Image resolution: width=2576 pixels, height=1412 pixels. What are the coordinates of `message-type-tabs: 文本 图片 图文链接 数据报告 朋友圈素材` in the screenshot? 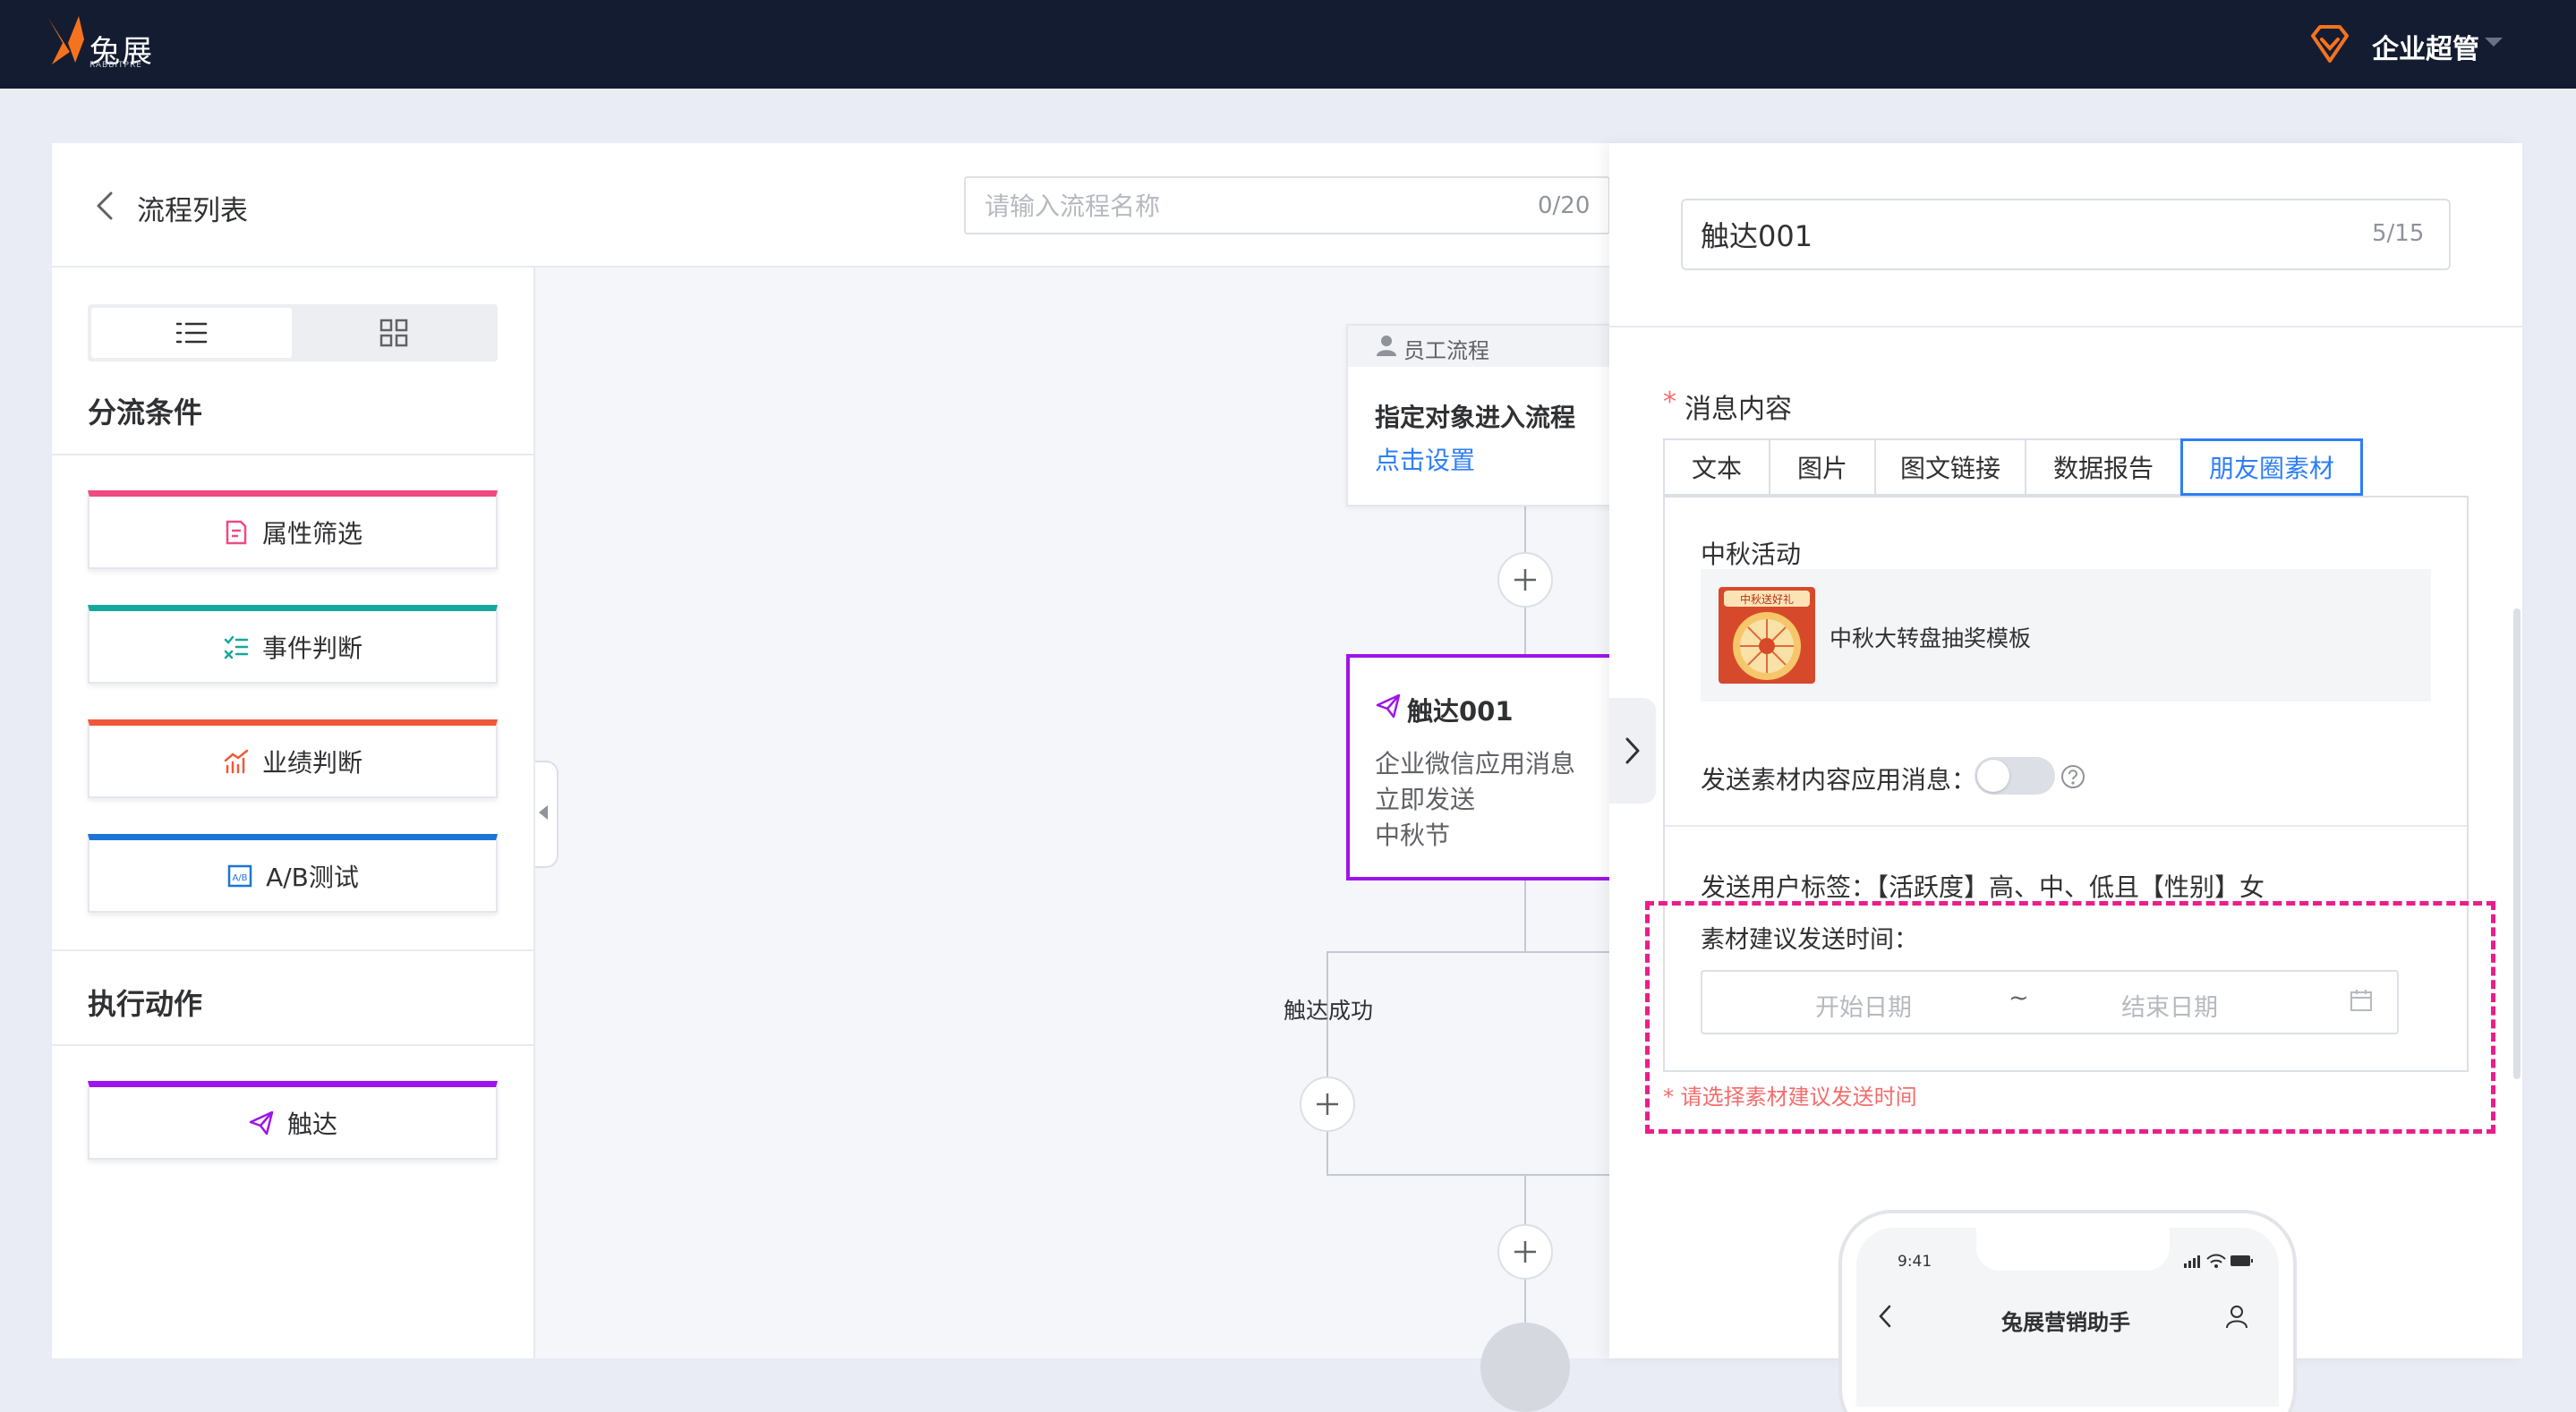 It's located at (2013, 467).